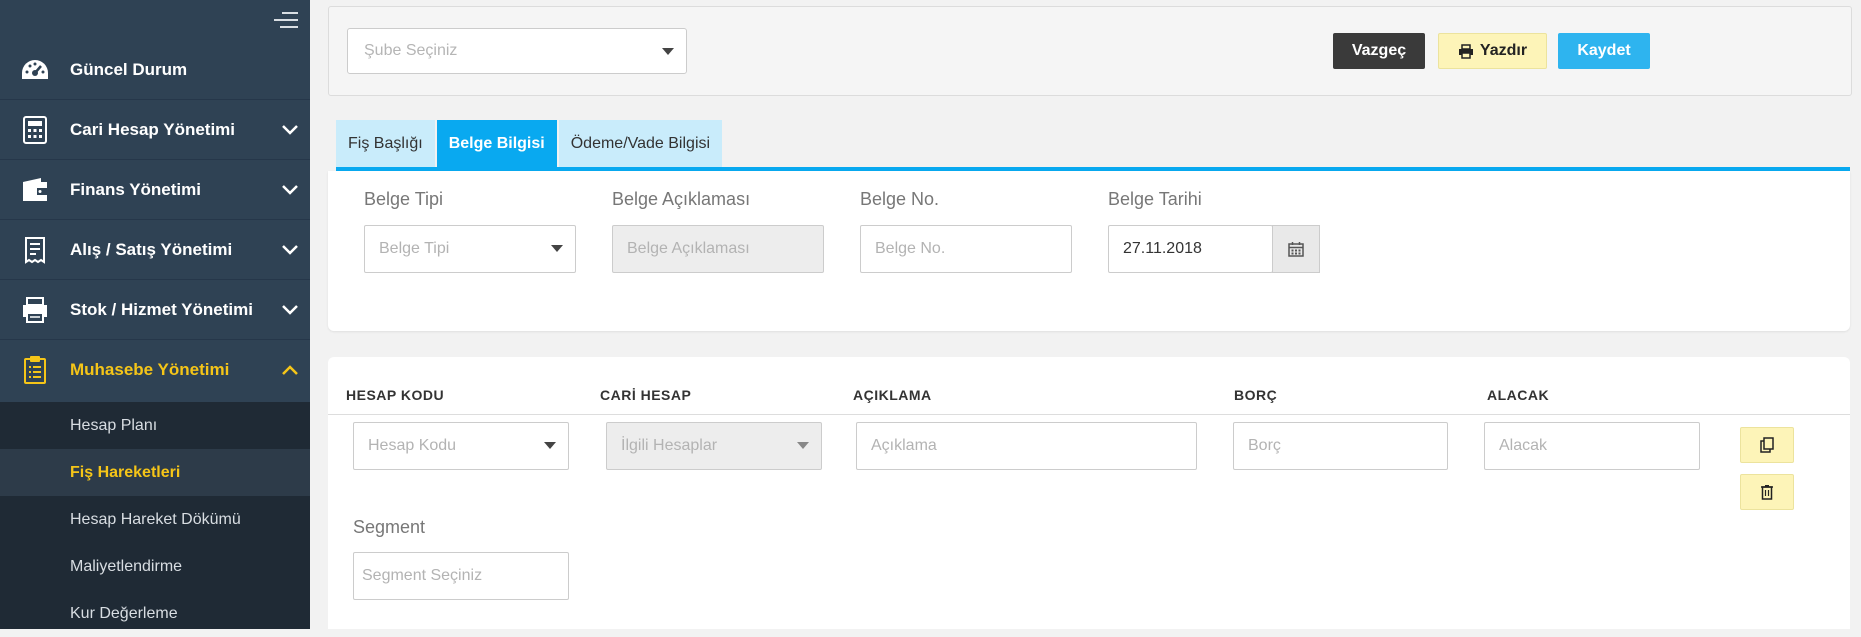 This screenshot has height=637, width=1861. I want to click on document-type-select: Belge Tipi, so click(470, 249).